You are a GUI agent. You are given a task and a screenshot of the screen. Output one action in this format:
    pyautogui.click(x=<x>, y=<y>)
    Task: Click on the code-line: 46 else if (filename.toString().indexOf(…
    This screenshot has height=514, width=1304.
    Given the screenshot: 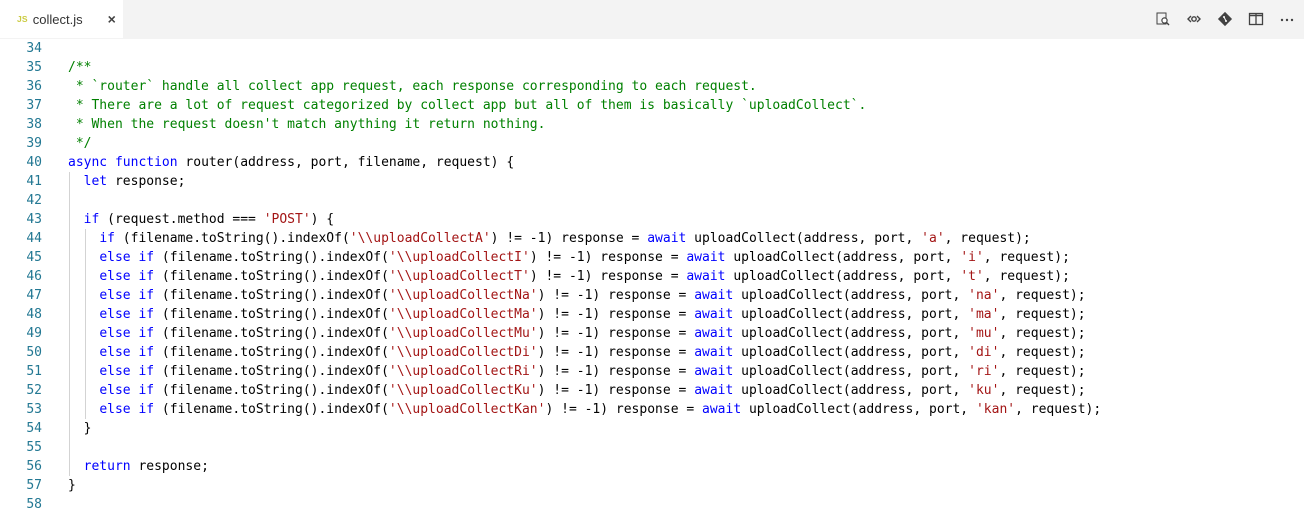 What is the action you would take?
    pyautogui.click(x=652, y=276)
    